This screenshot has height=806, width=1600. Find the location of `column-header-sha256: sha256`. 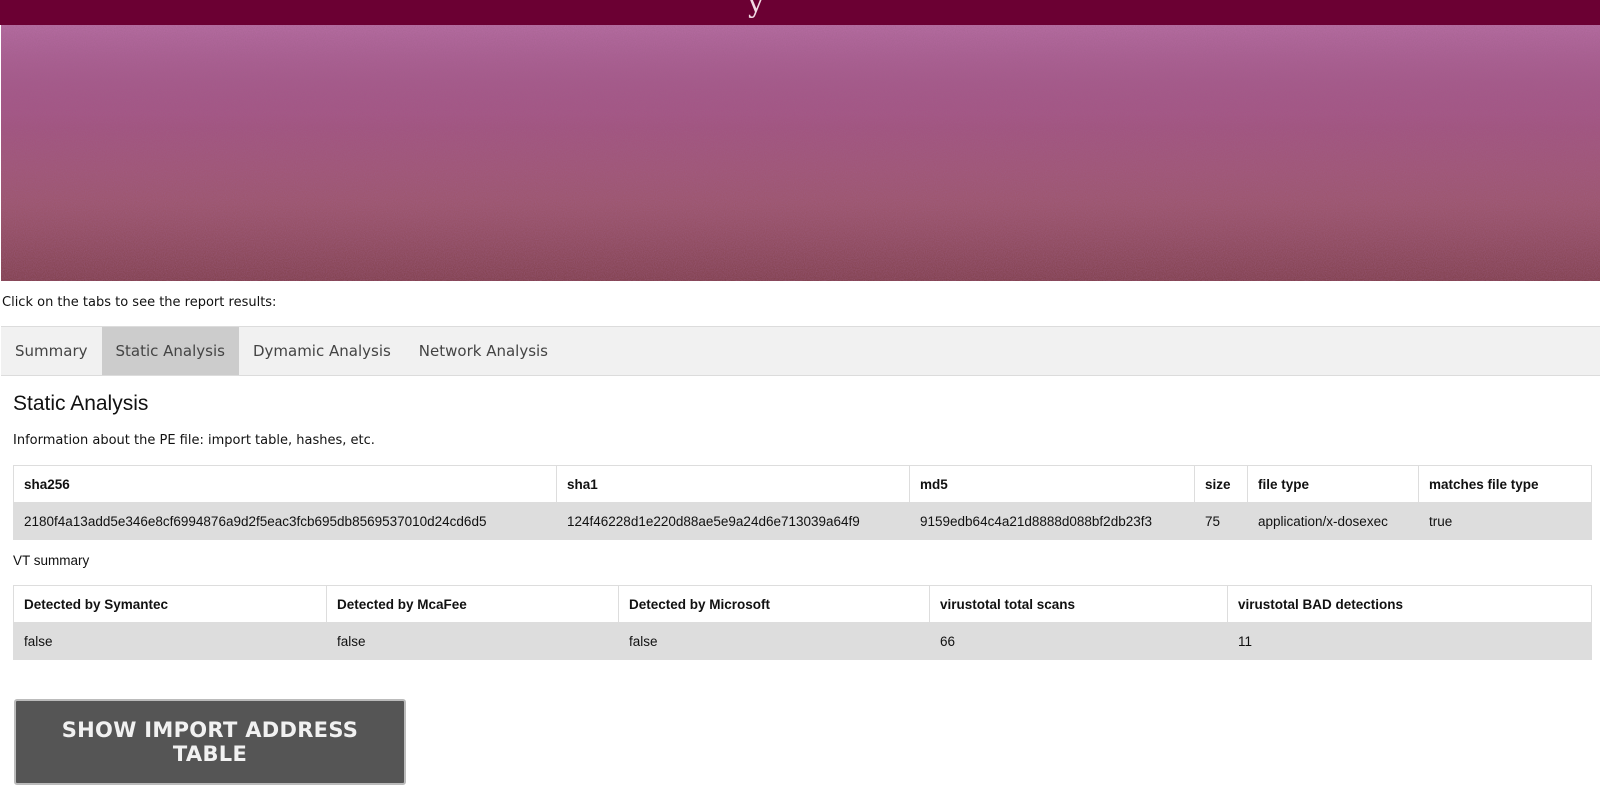

column-header-sha256: sha256 is located at coordinates (285, 484).